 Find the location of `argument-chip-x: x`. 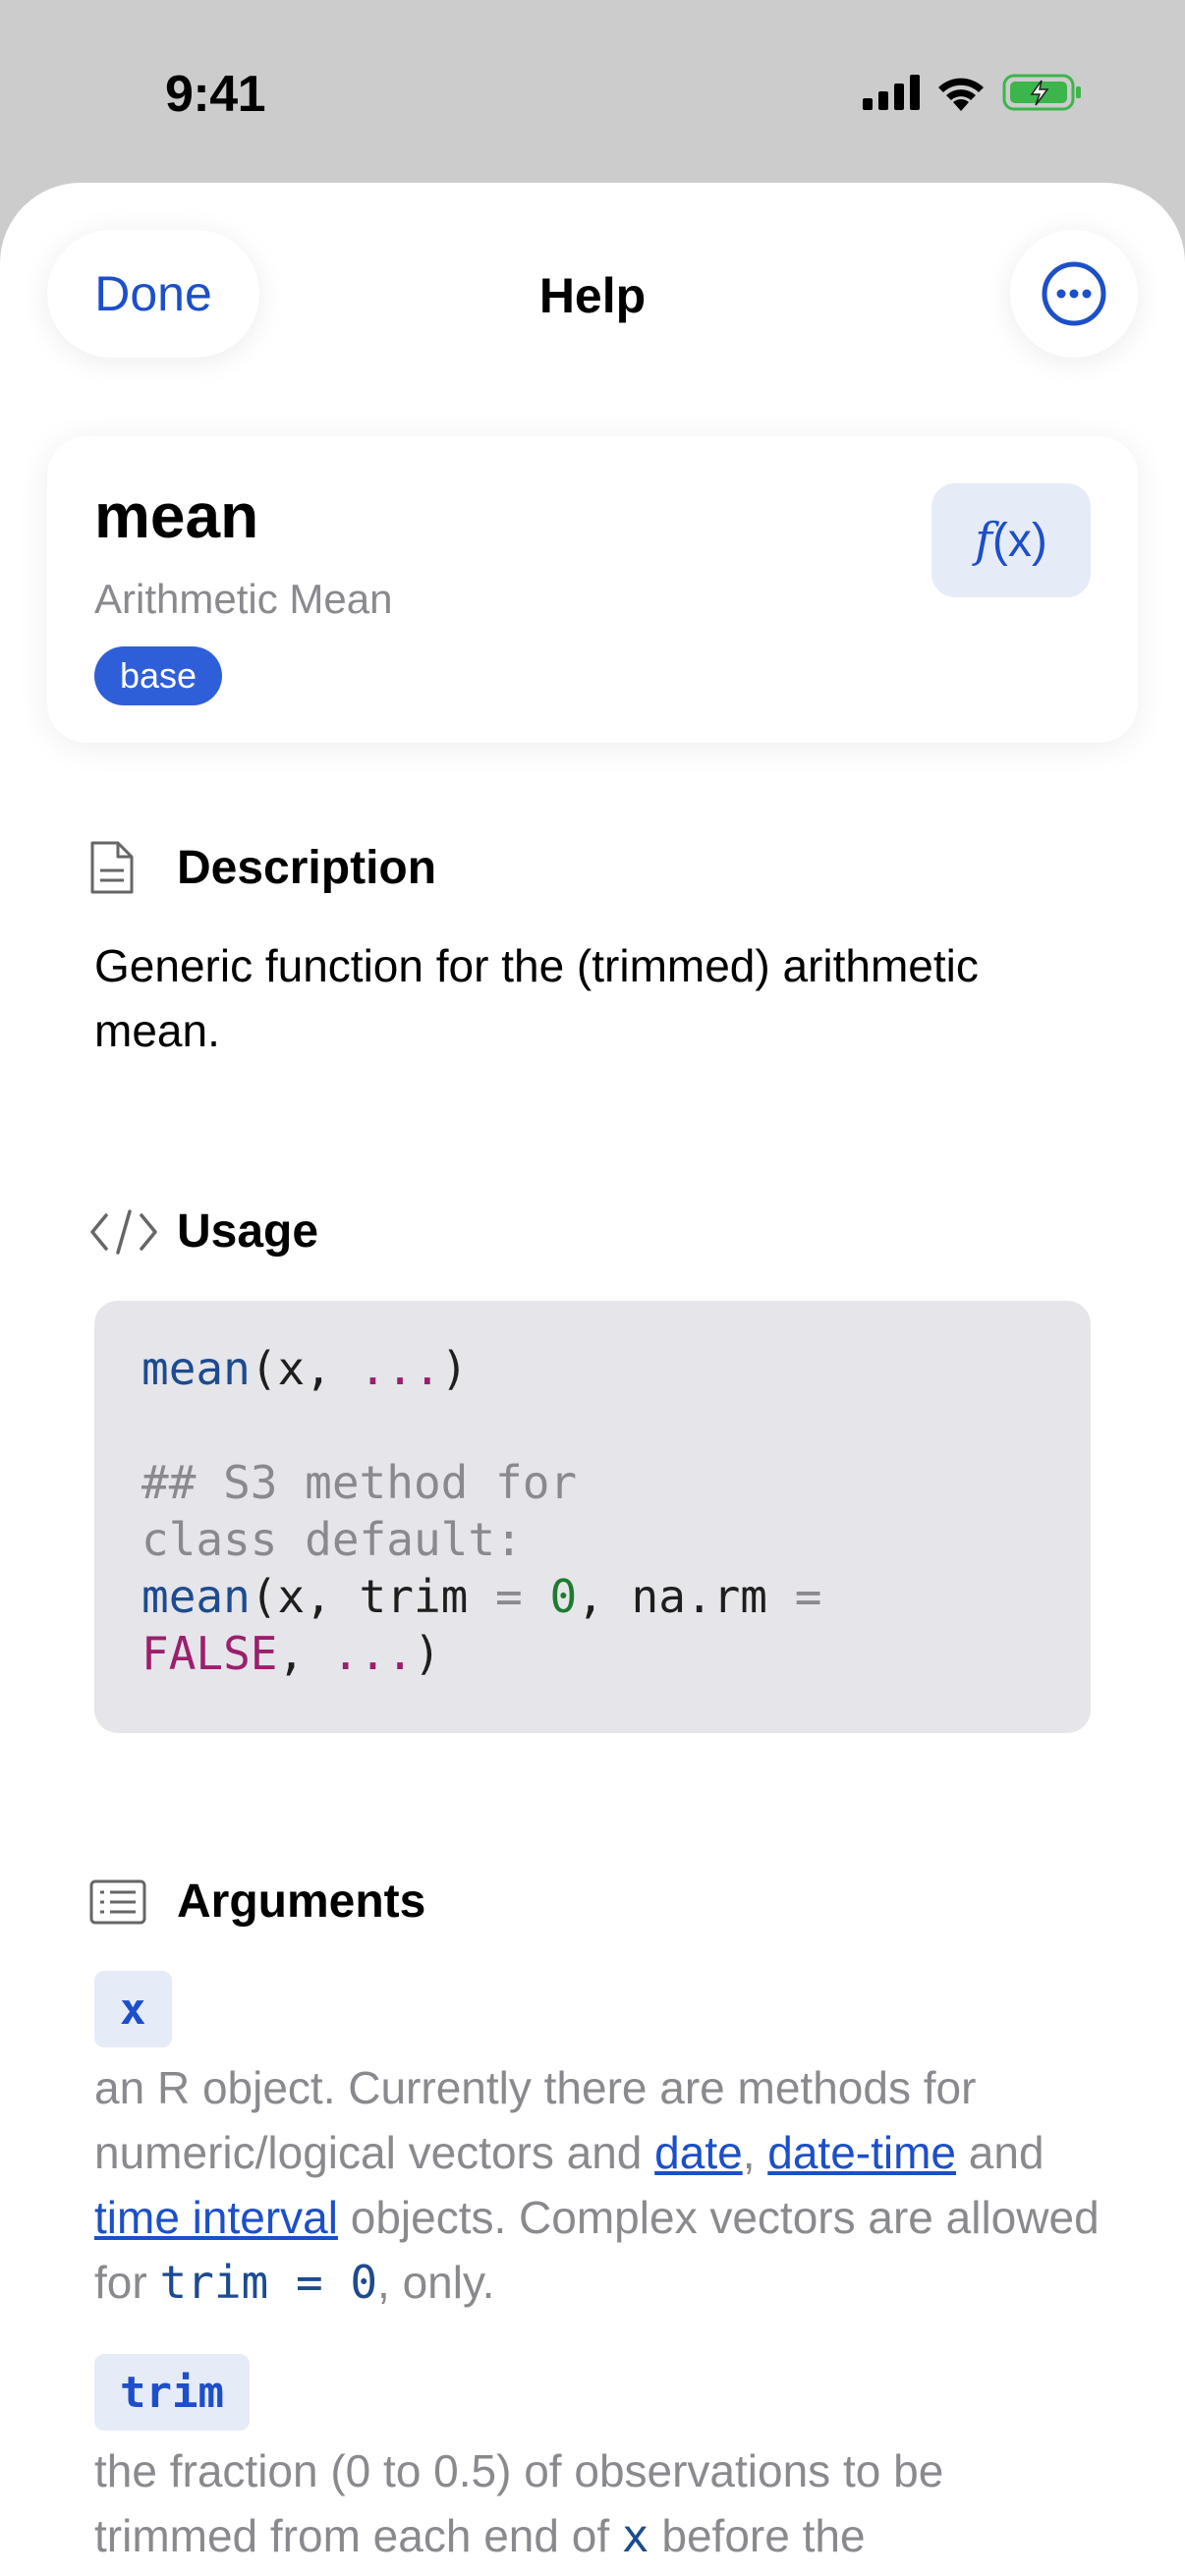

argument-chip-x: x is located at coordinates (133, 2009).